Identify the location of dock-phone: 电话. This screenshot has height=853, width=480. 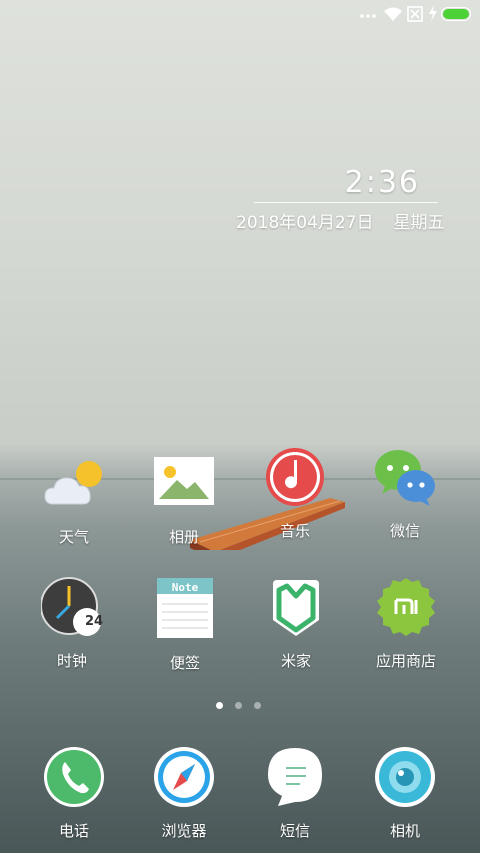
(74, 793).